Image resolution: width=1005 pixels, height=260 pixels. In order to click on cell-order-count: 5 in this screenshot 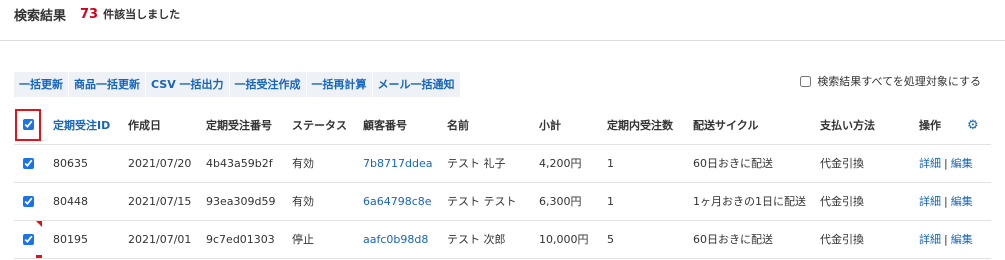, I will do `click(610, 239)`.